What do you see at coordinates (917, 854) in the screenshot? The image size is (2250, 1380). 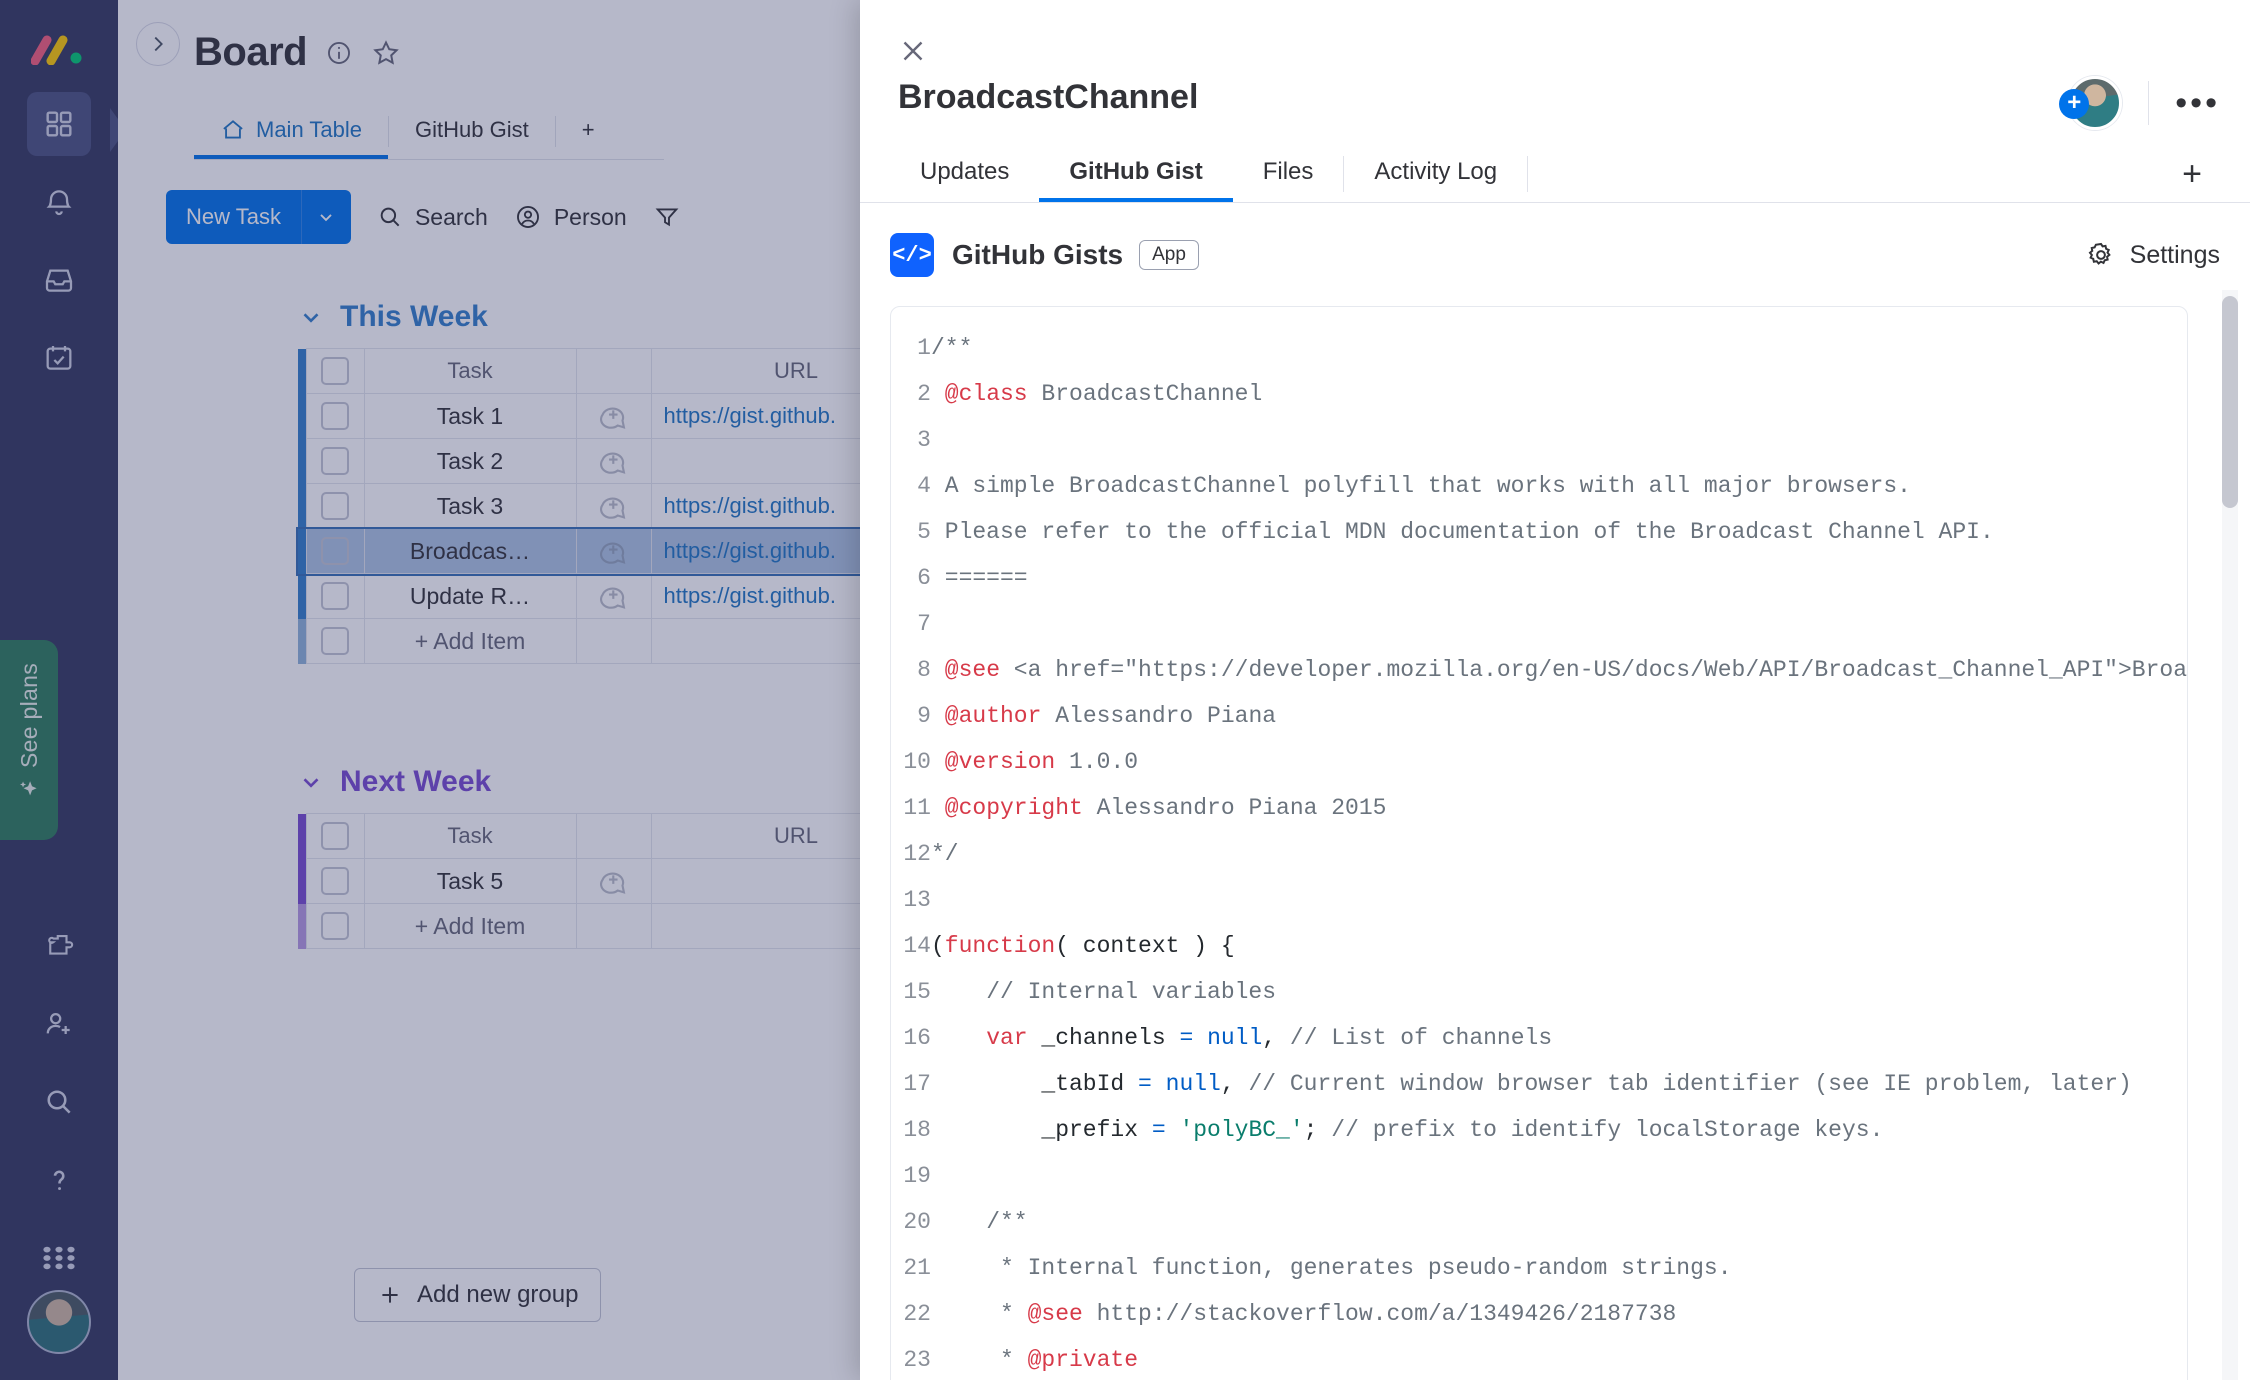 I see `line-number: 12` at bounding box center [917, 854].